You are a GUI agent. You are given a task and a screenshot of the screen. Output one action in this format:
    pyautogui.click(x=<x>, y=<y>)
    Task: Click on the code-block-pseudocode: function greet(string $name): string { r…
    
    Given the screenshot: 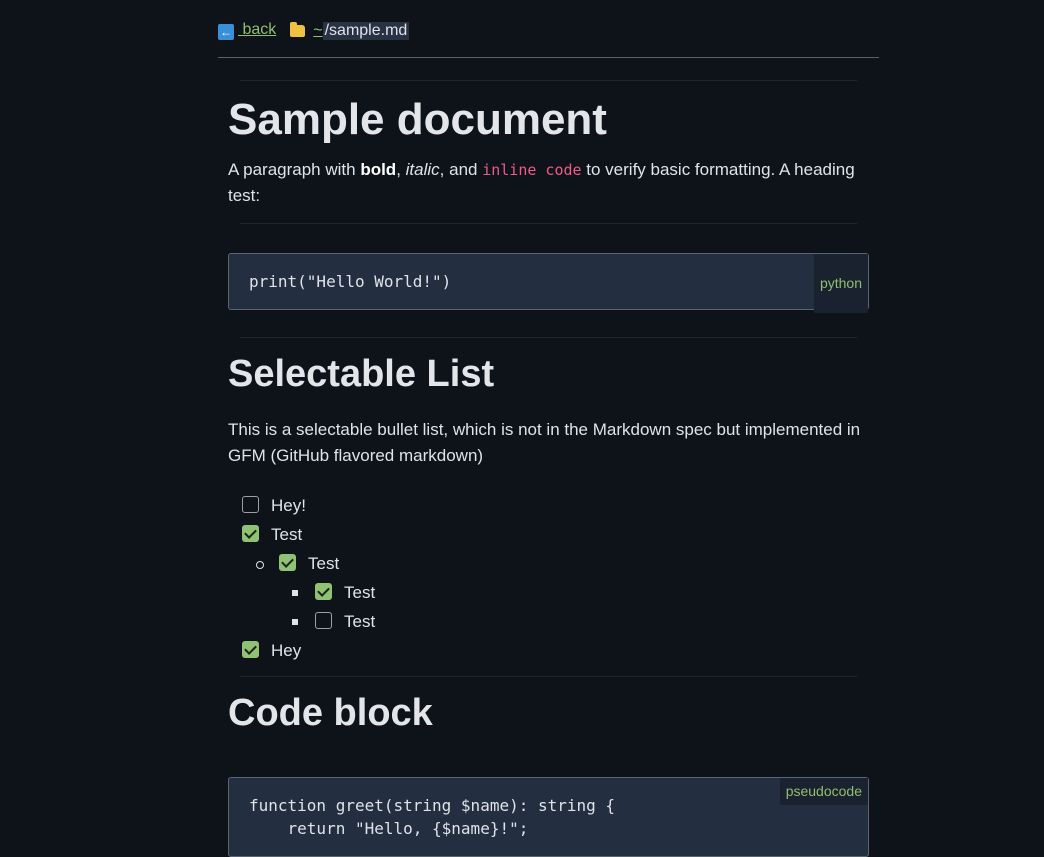 What is the action you would take?
    pyautogui.click(x=548, y=817)
    